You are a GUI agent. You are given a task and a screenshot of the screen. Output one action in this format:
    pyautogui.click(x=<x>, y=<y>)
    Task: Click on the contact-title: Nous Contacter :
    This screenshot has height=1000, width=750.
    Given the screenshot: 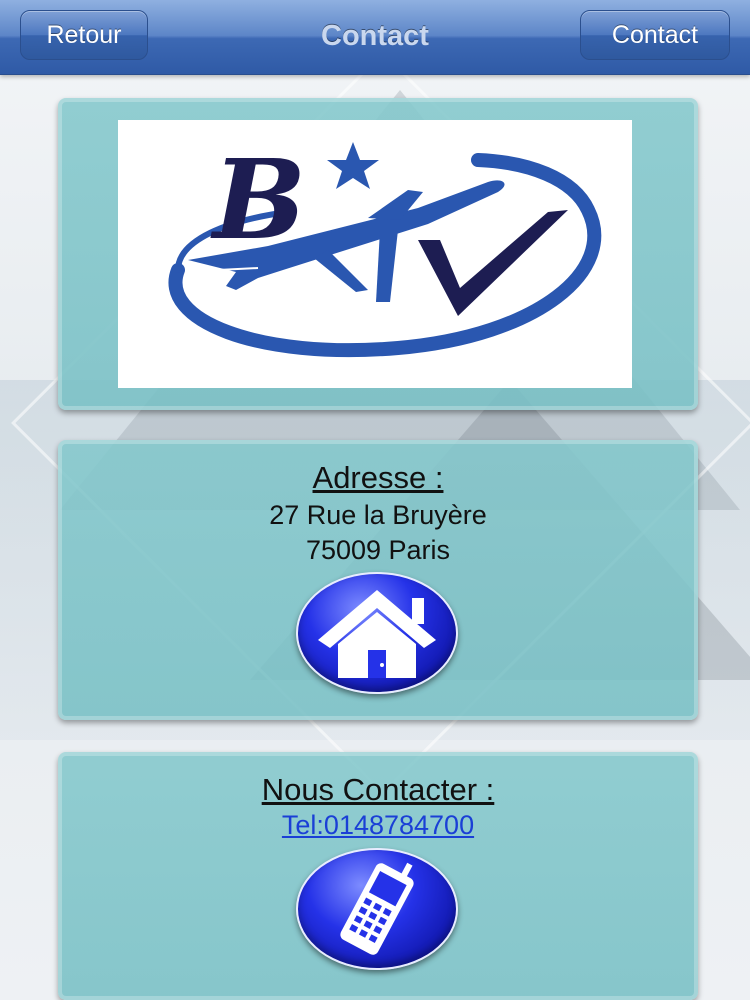 What is the action you would take?
    pyautogui.click(x=378, y=789)
    